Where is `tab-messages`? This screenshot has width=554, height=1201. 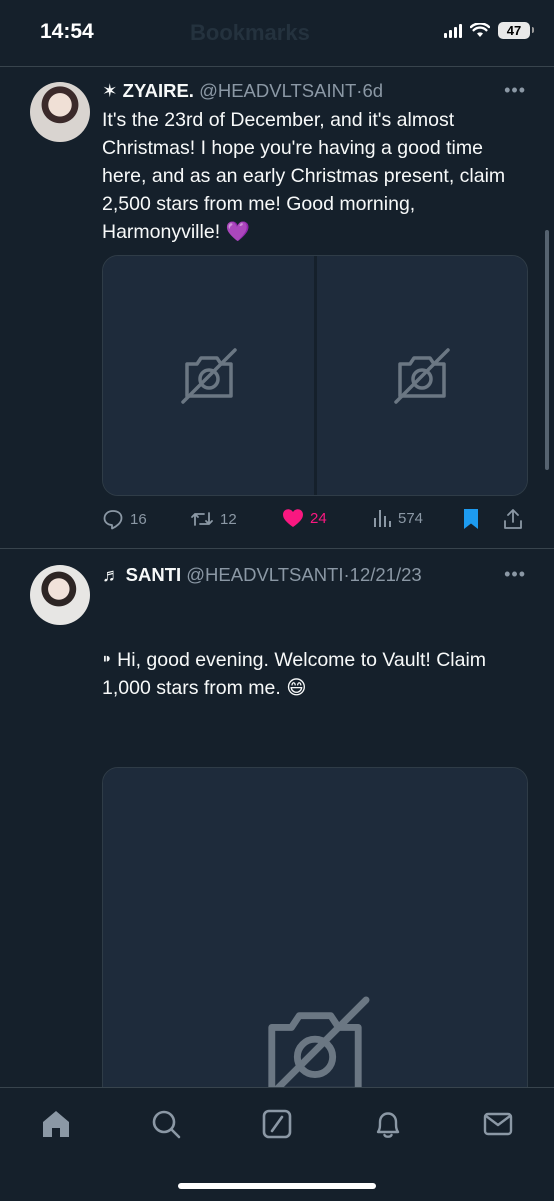
tab-messages is located at coordinates (498, 1124).